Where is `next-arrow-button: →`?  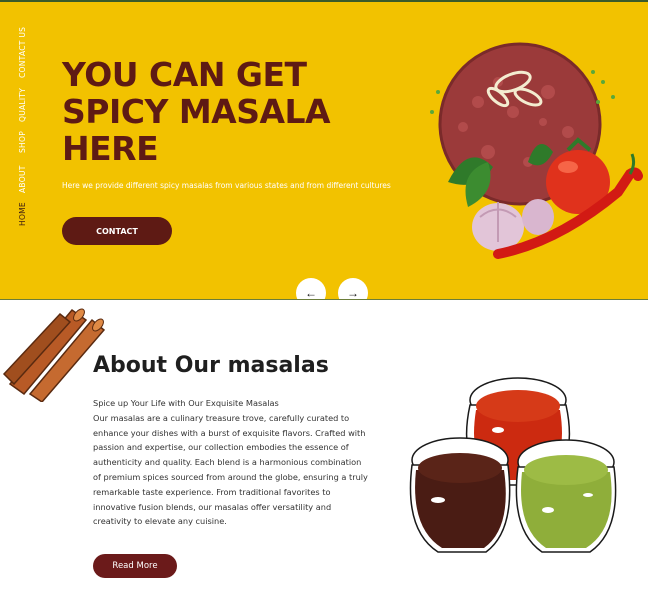
next-arrow-button: → is located at coordinates (353, 288).